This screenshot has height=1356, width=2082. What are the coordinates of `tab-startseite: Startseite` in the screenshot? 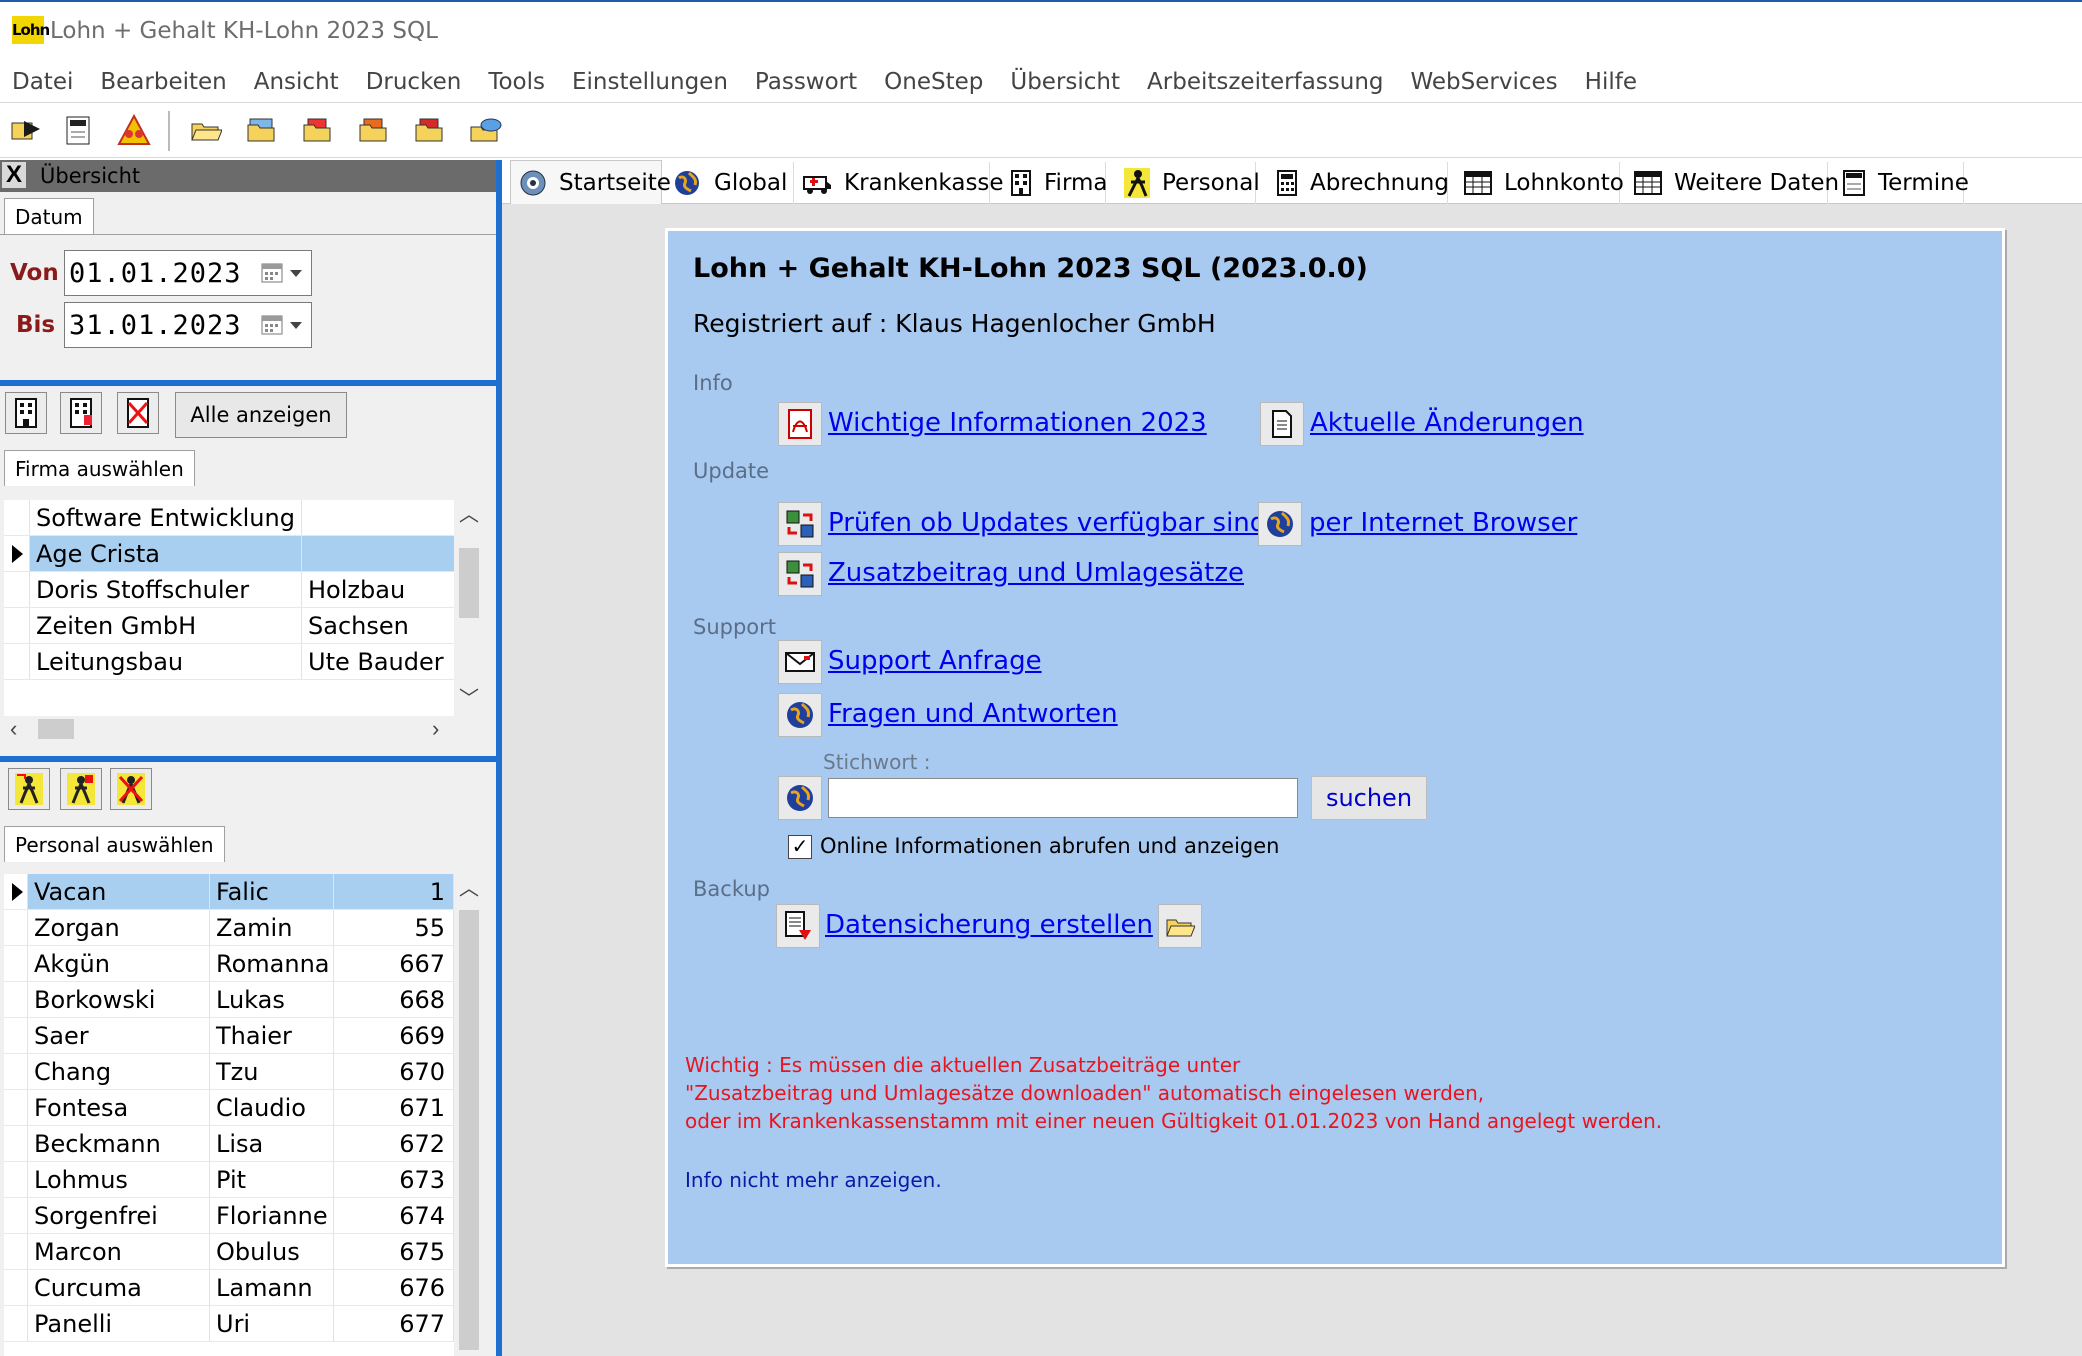 It's located at (590, 182).